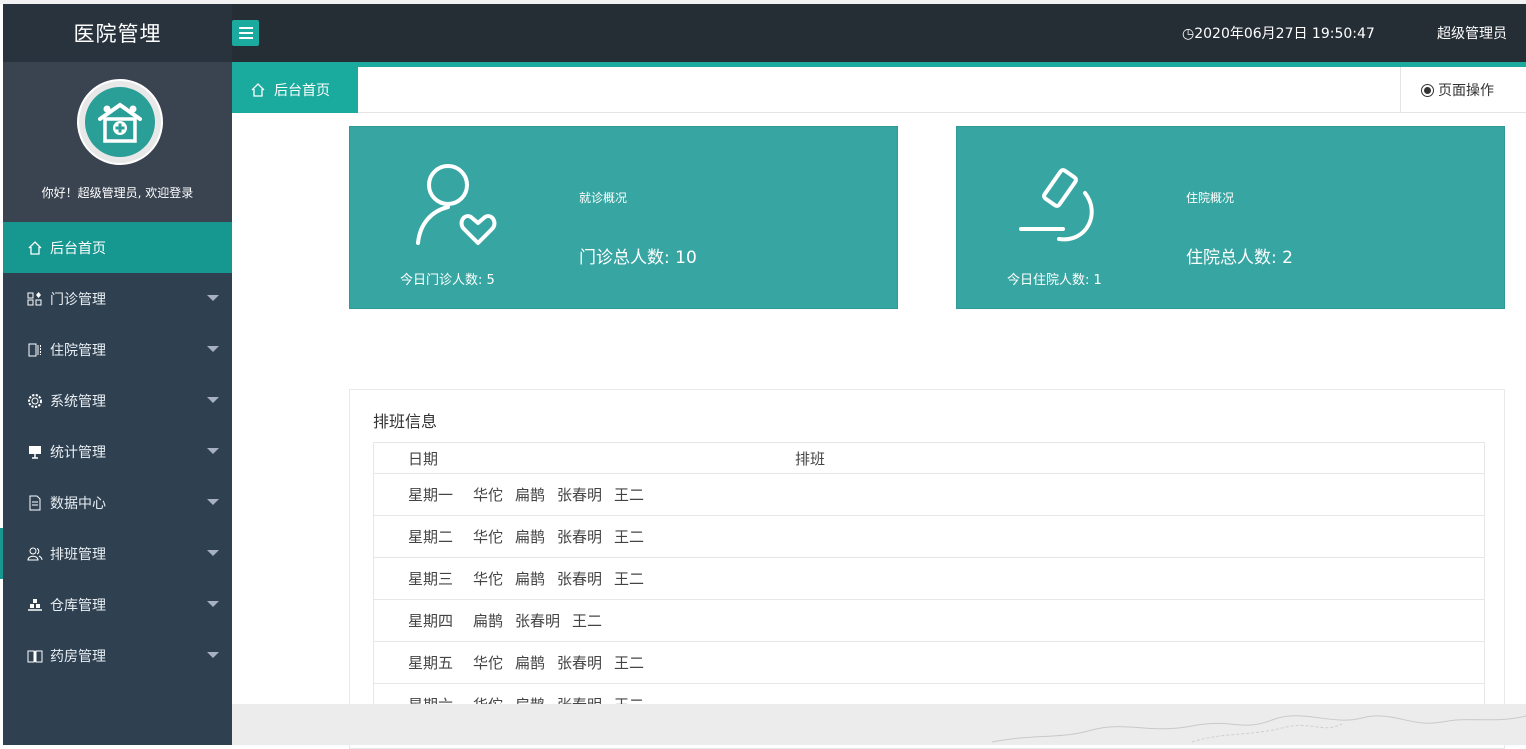  I want to click on table-row: 星期二 华佗 扁鹊 张春明 王二, so click(929, 536).